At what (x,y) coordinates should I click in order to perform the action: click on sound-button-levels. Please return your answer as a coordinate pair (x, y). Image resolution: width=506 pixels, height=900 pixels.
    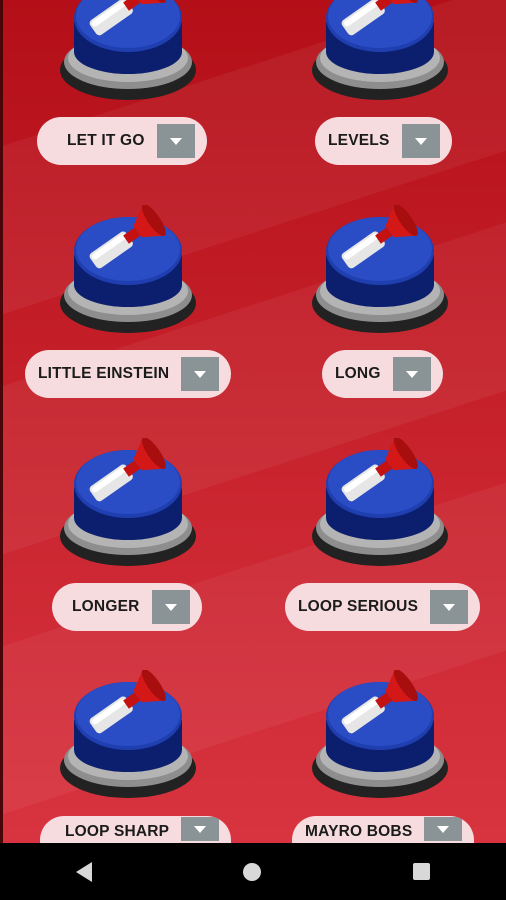
    Looking at the image, I should click on (380, 51).